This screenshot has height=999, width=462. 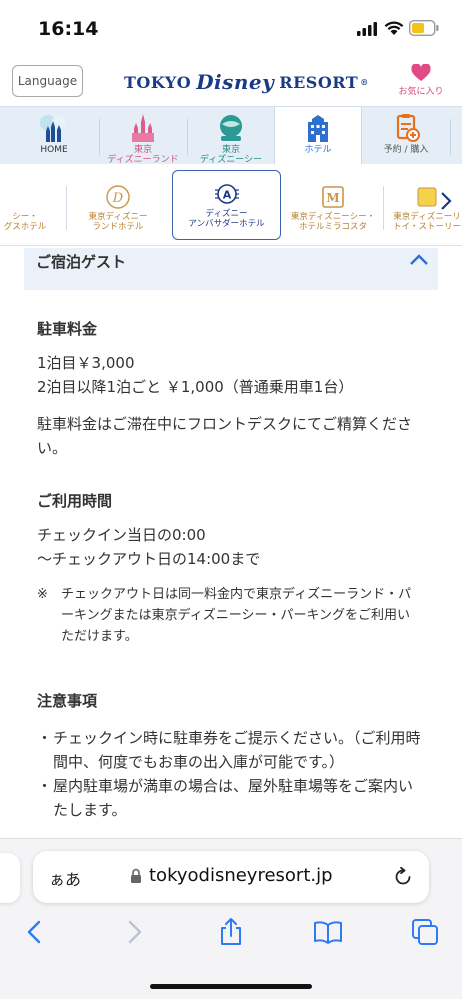 I want to click on hotel-tab-label: 東京ディズニーシー・ ホテルミラコスタ, so click(x=333, y=222).